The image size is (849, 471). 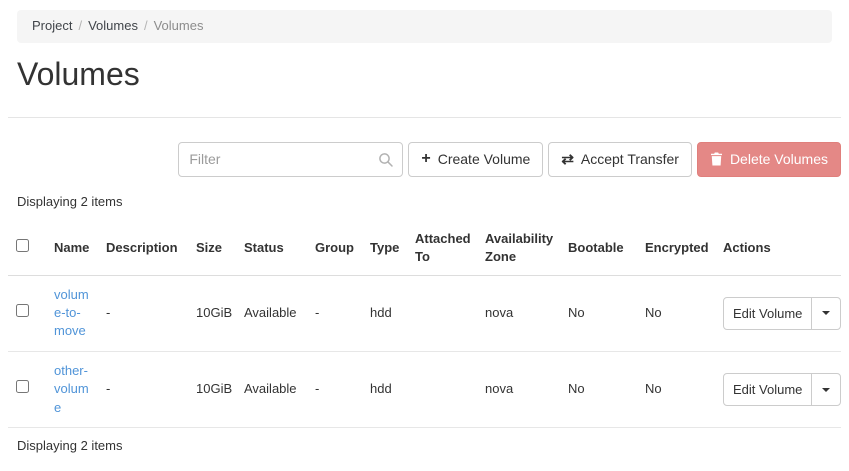 What do you see at coordinates (384, 248) in the screenshot?
I see `column-header-type: Type` at bounding box center [384, 248].